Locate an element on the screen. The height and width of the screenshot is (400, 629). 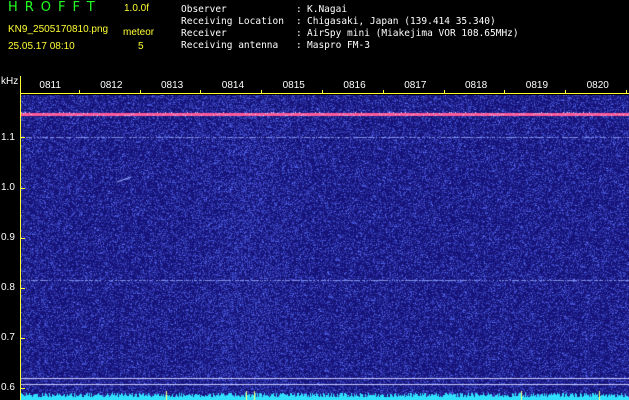
mode-label: meteor is located at coordinates (139, 32).